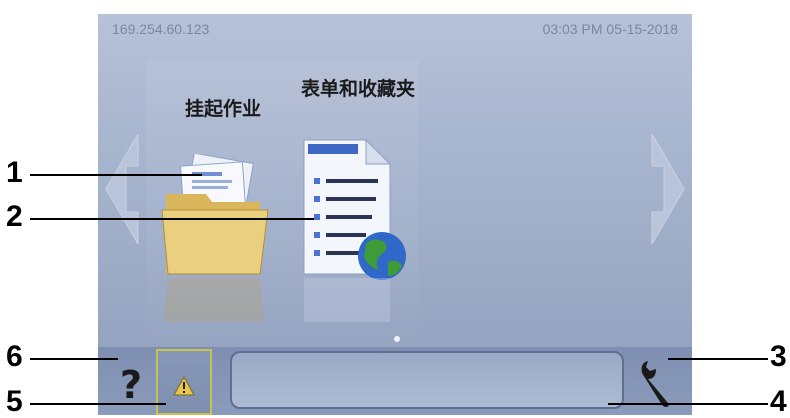  I want to click on callout-5: 5, so click(14, 401).